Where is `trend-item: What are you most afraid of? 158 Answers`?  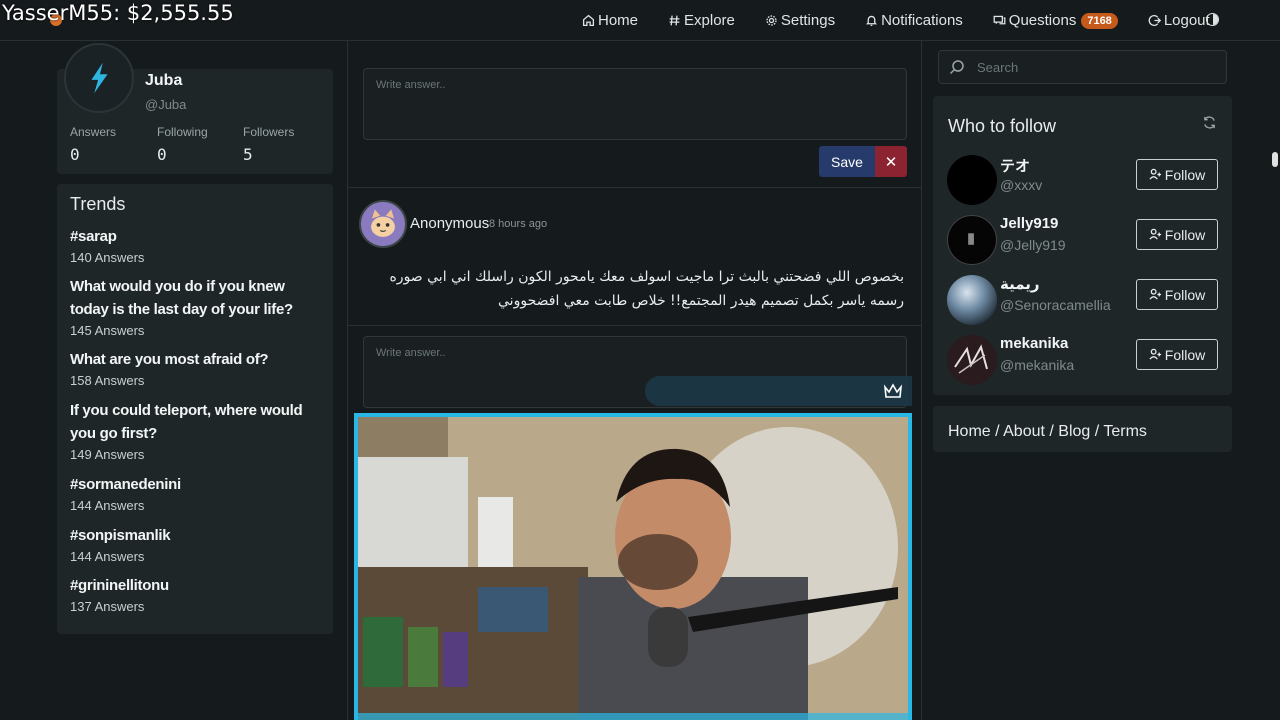 trend-item: What are you most afraid of? 158 Answers is located at coordinates (198, 369).